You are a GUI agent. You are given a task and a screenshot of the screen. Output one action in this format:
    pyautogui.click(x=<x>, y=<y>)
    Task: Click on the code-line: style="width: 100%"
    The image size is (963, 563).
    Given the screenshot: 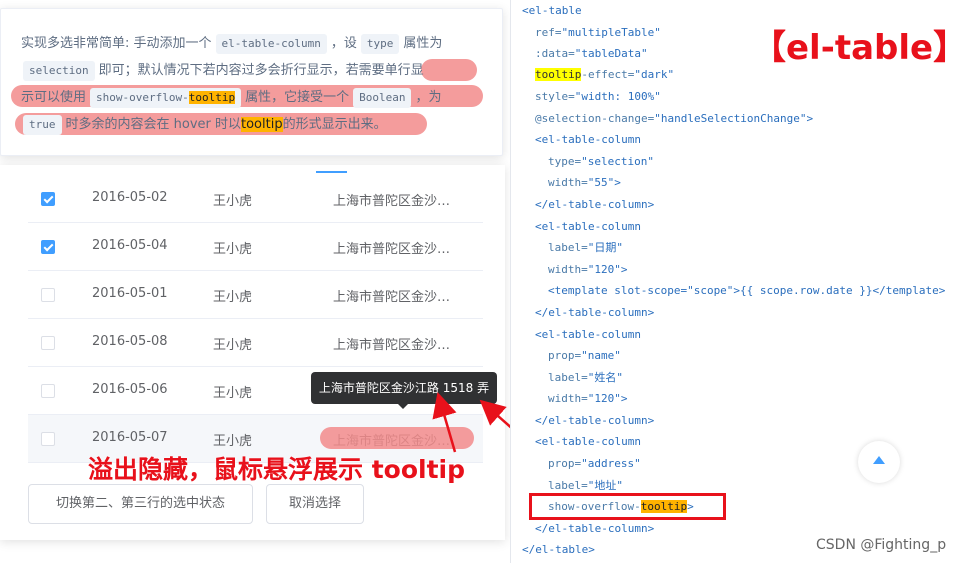 What is the action you would take?
    pyautogui.click(x=598, y=97)
    